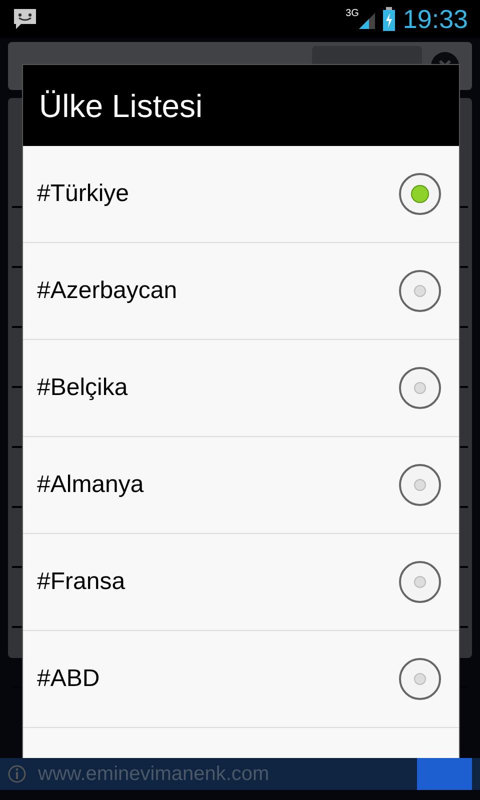 The image size is (480, 800). I want to click on dialog-title: Ülke Listesi, so click(121, 106).